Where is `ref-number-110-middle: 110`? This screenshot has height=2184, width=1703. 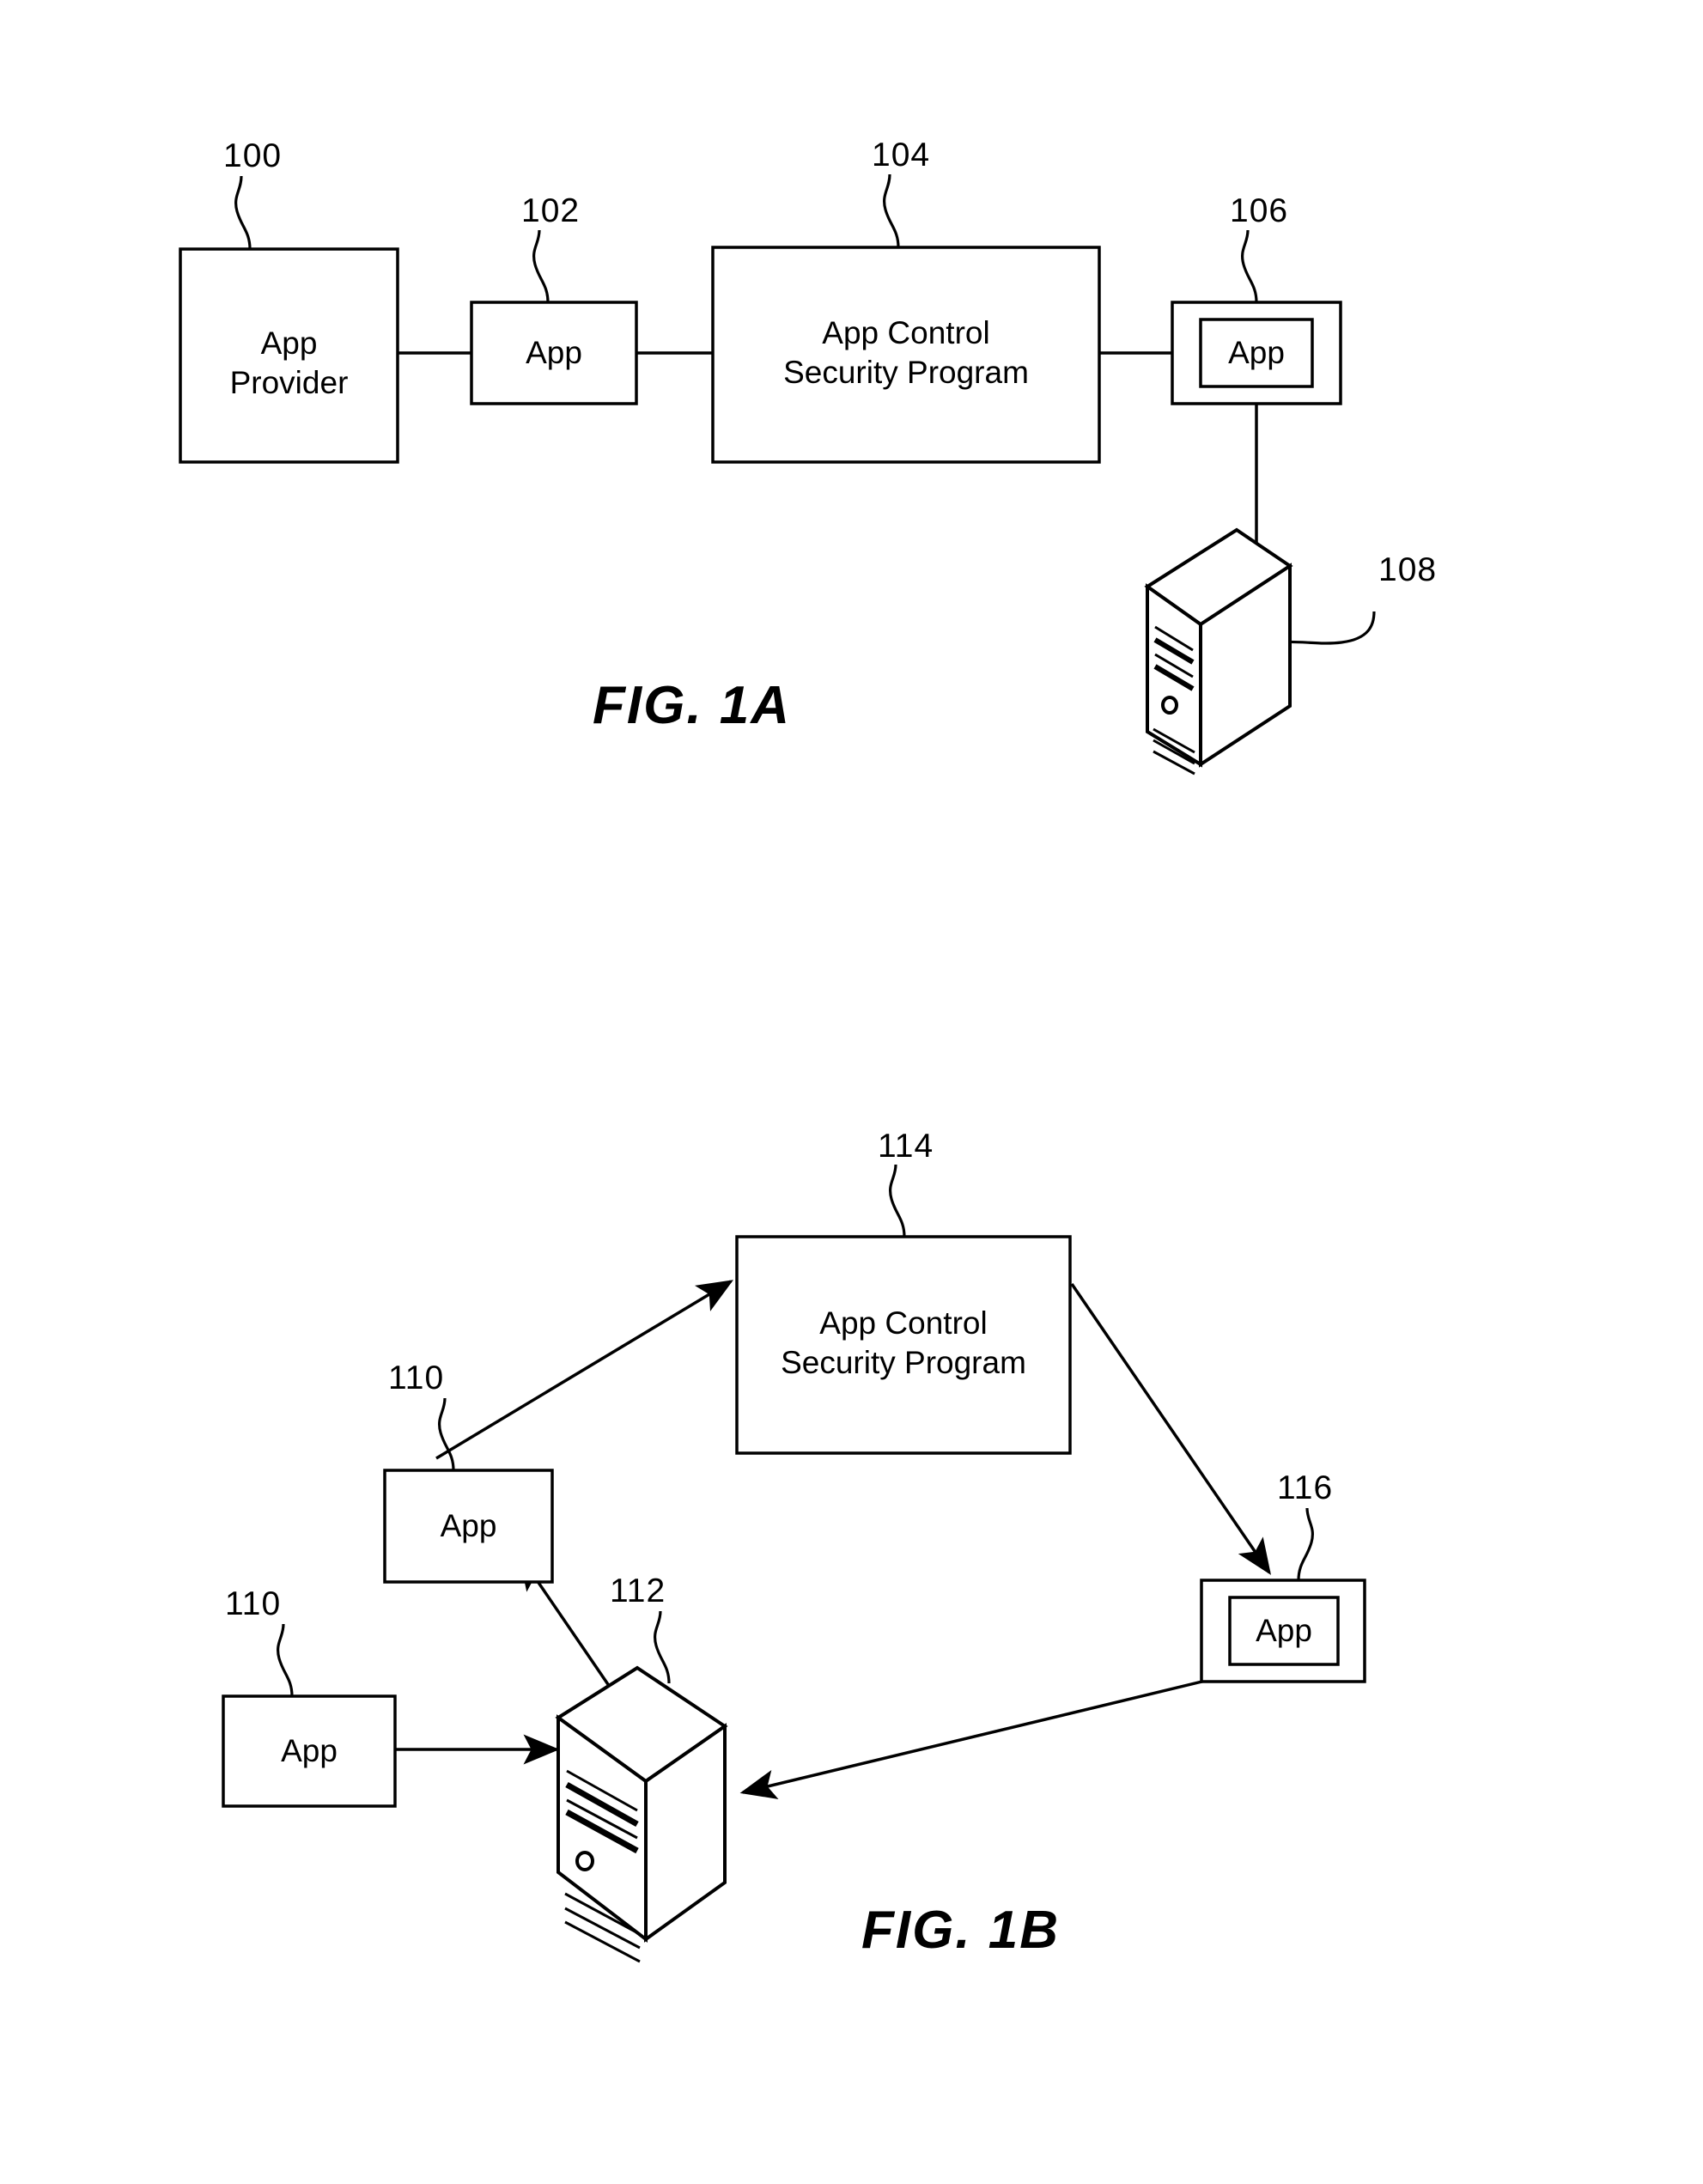 ref-number-110-middle: 110 is located at coordinates (416, 1378).